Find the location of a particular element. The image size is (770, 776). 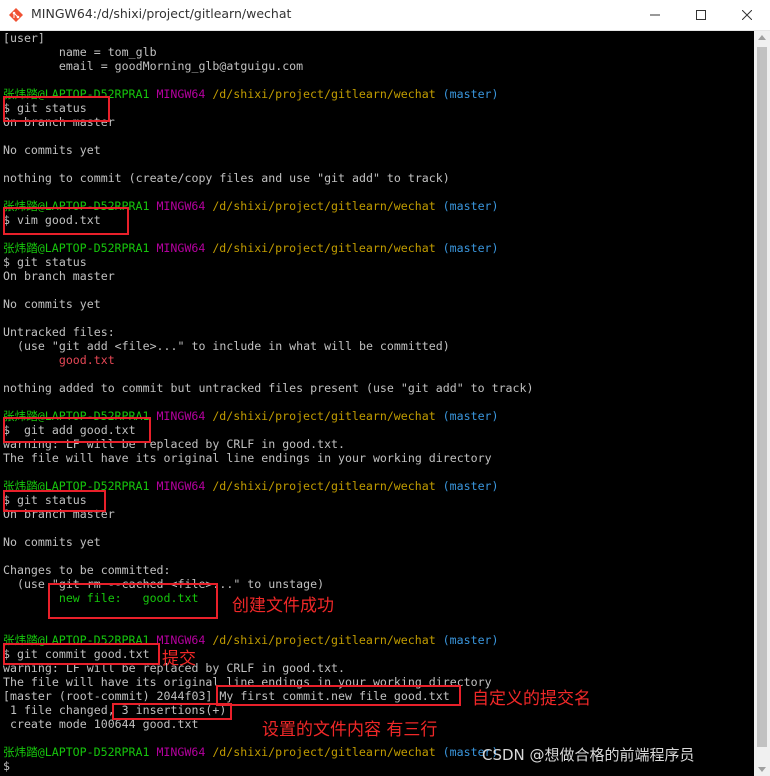

vertical-scrollbar is located at coordinates (762, 403).